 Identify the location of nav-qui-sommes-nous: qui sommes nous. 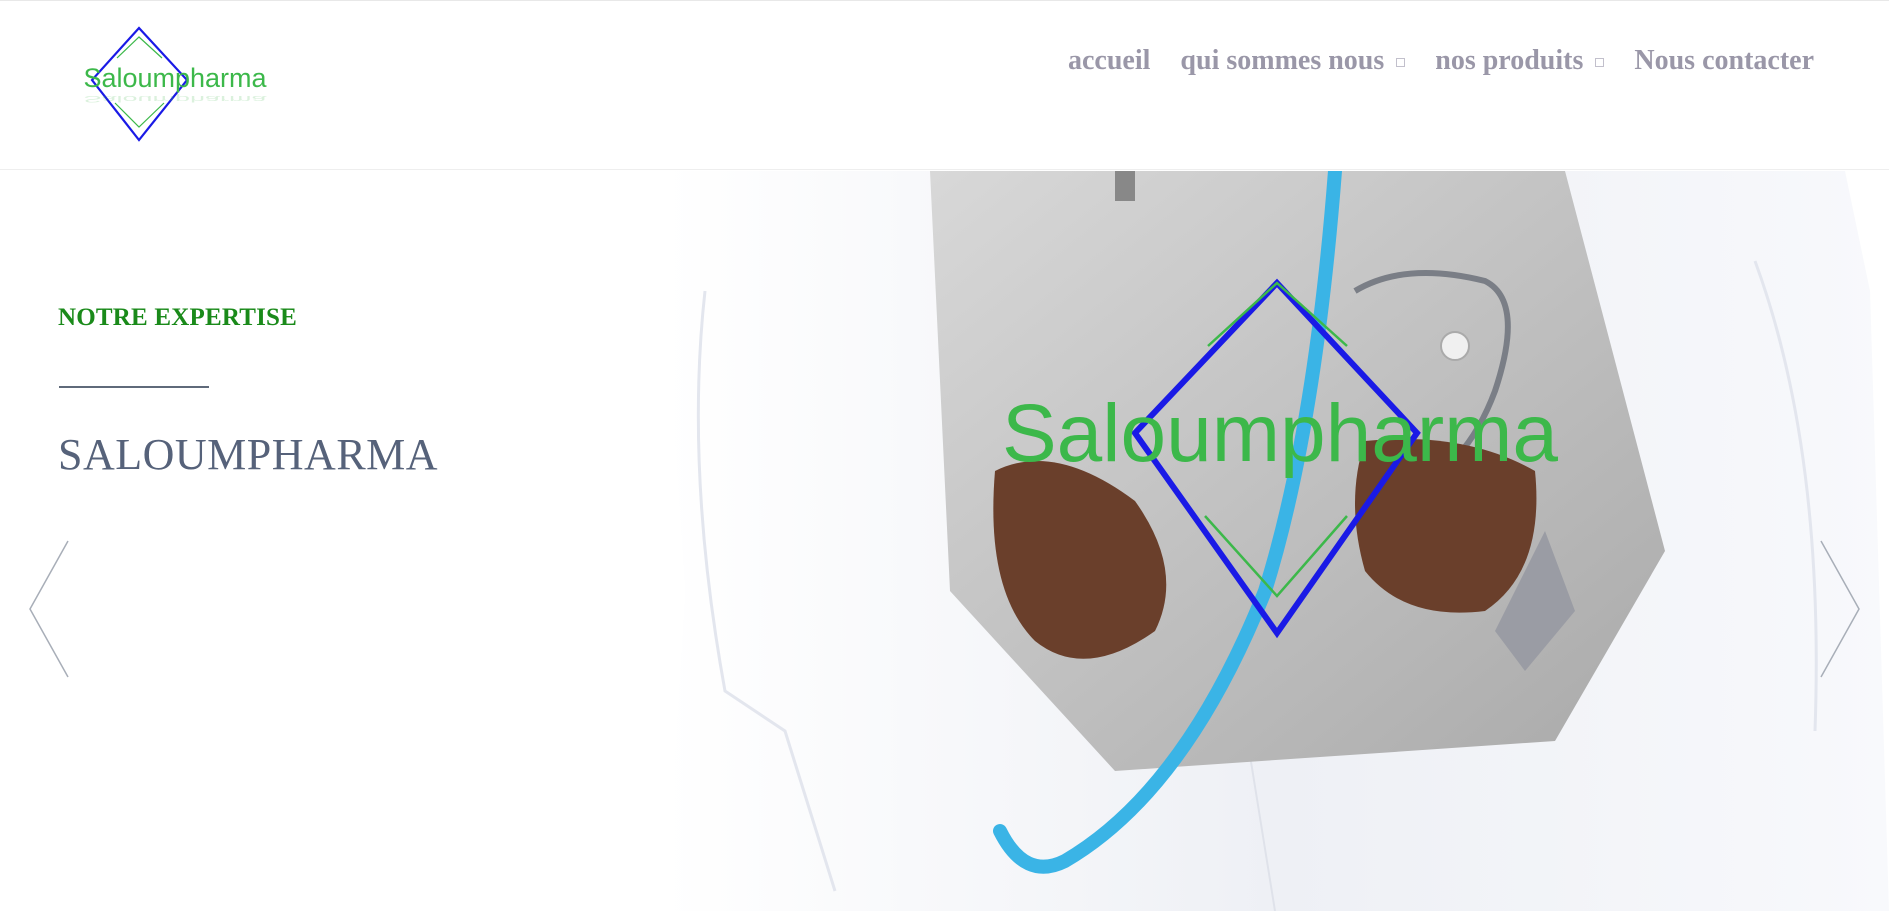
(1293, 61).